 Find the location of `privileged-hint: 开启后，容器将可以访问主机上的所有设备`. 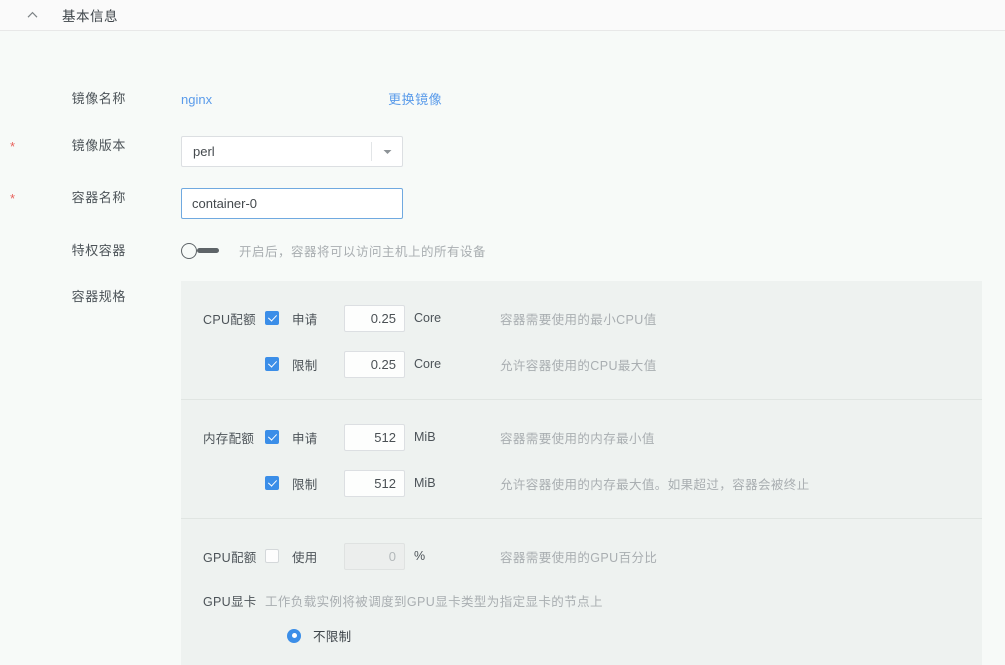

privileged-hint: 开启后，容器将可以访问主机上的所有设备 is located at coordinates (363, 252).